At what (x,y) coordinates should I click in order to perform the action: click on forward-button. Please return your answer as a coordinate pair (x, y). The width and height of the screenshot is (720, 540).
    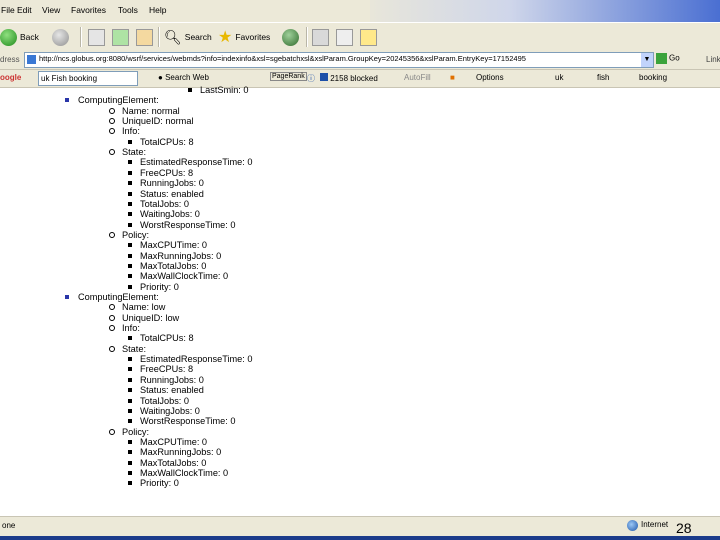
    Looking at the image, I should click on (60, 37).